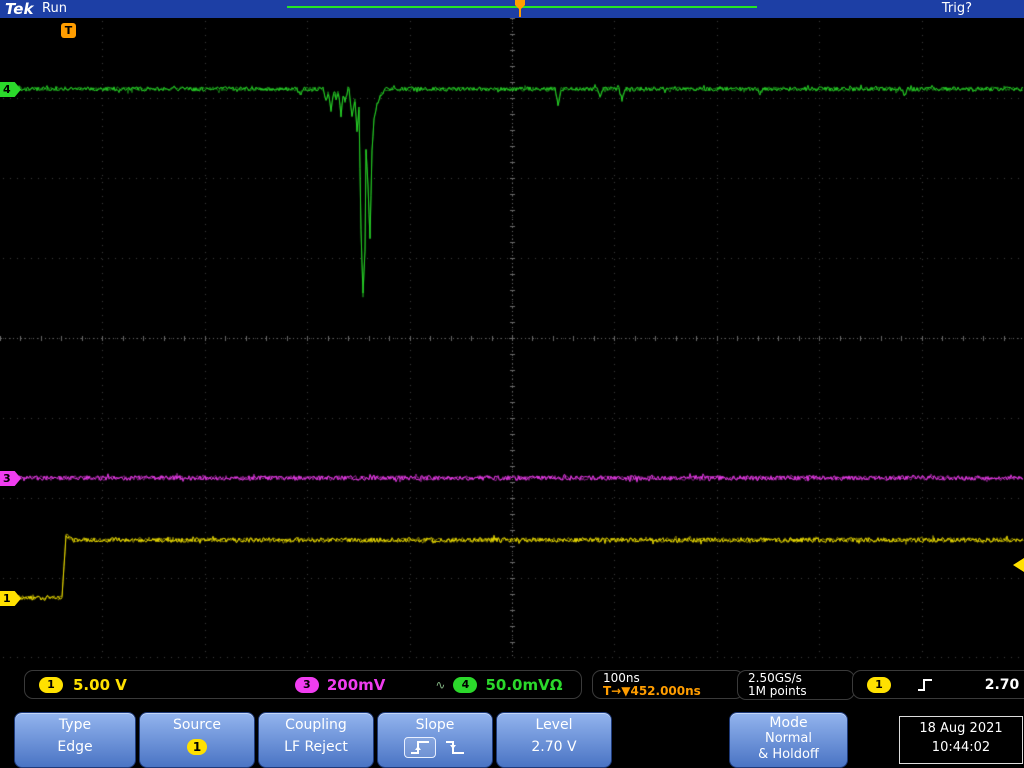 This screenshot has width=1024, height=768. I want to click on datetime-box: 18 Aug 2021 10:44:02, so click(961, 740).